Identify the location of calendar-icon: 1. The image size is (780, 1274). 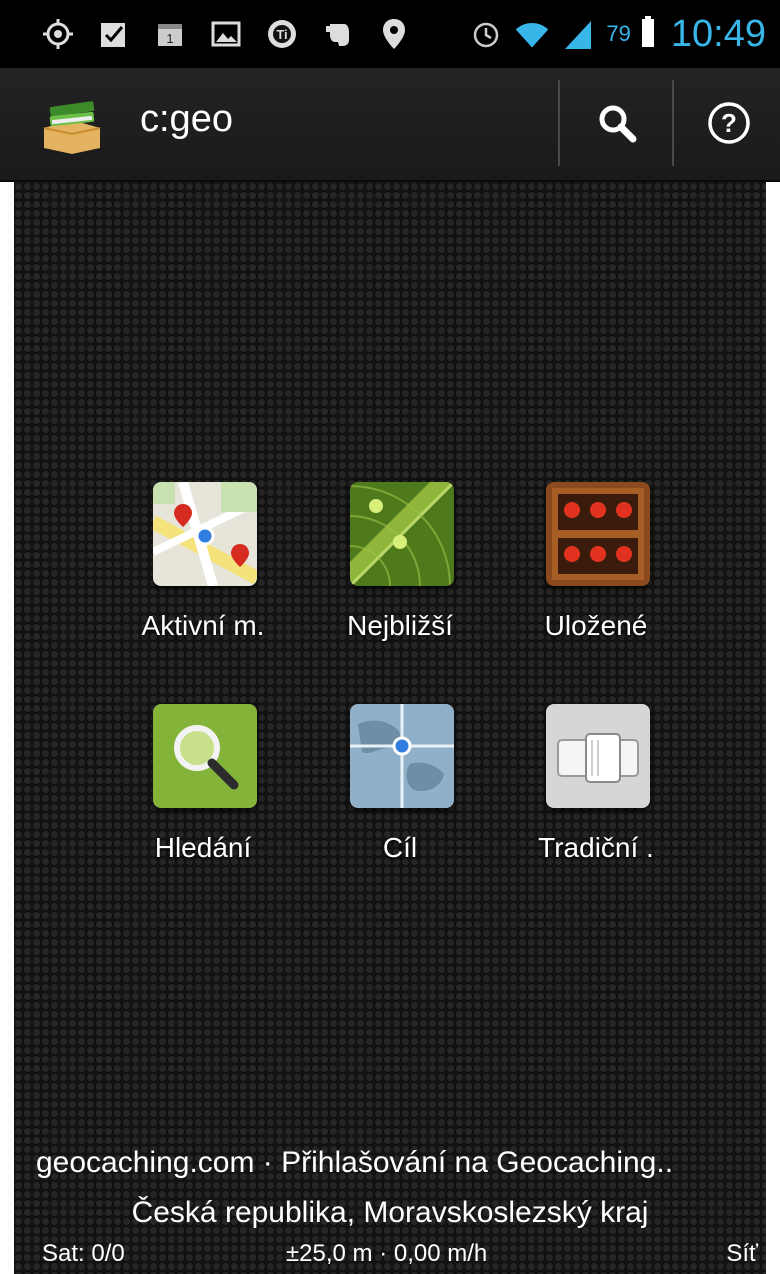
(170, 34).